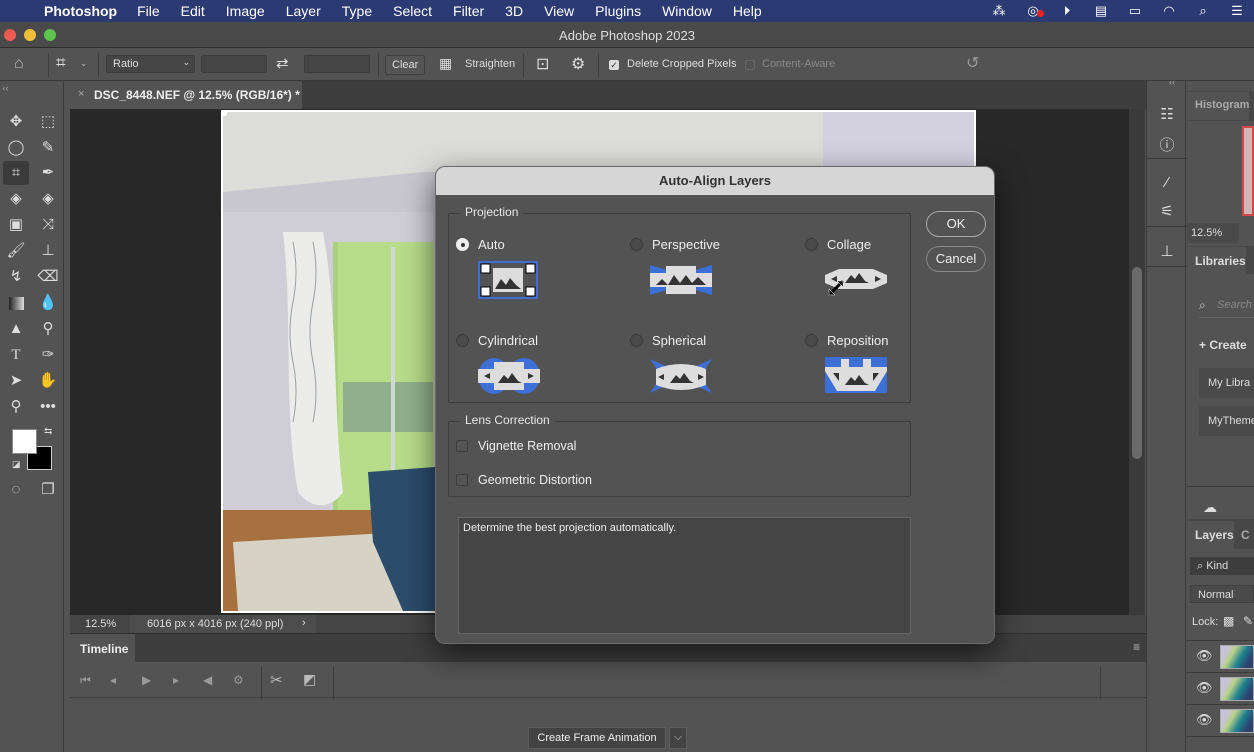 Image resolution: width=1254 pixels, height=752 pixels. What do you see at coordinates (48, 122) in the screenshot?
I see `marquee-tool-icon: ⬚` at bounding box center [48, 122].